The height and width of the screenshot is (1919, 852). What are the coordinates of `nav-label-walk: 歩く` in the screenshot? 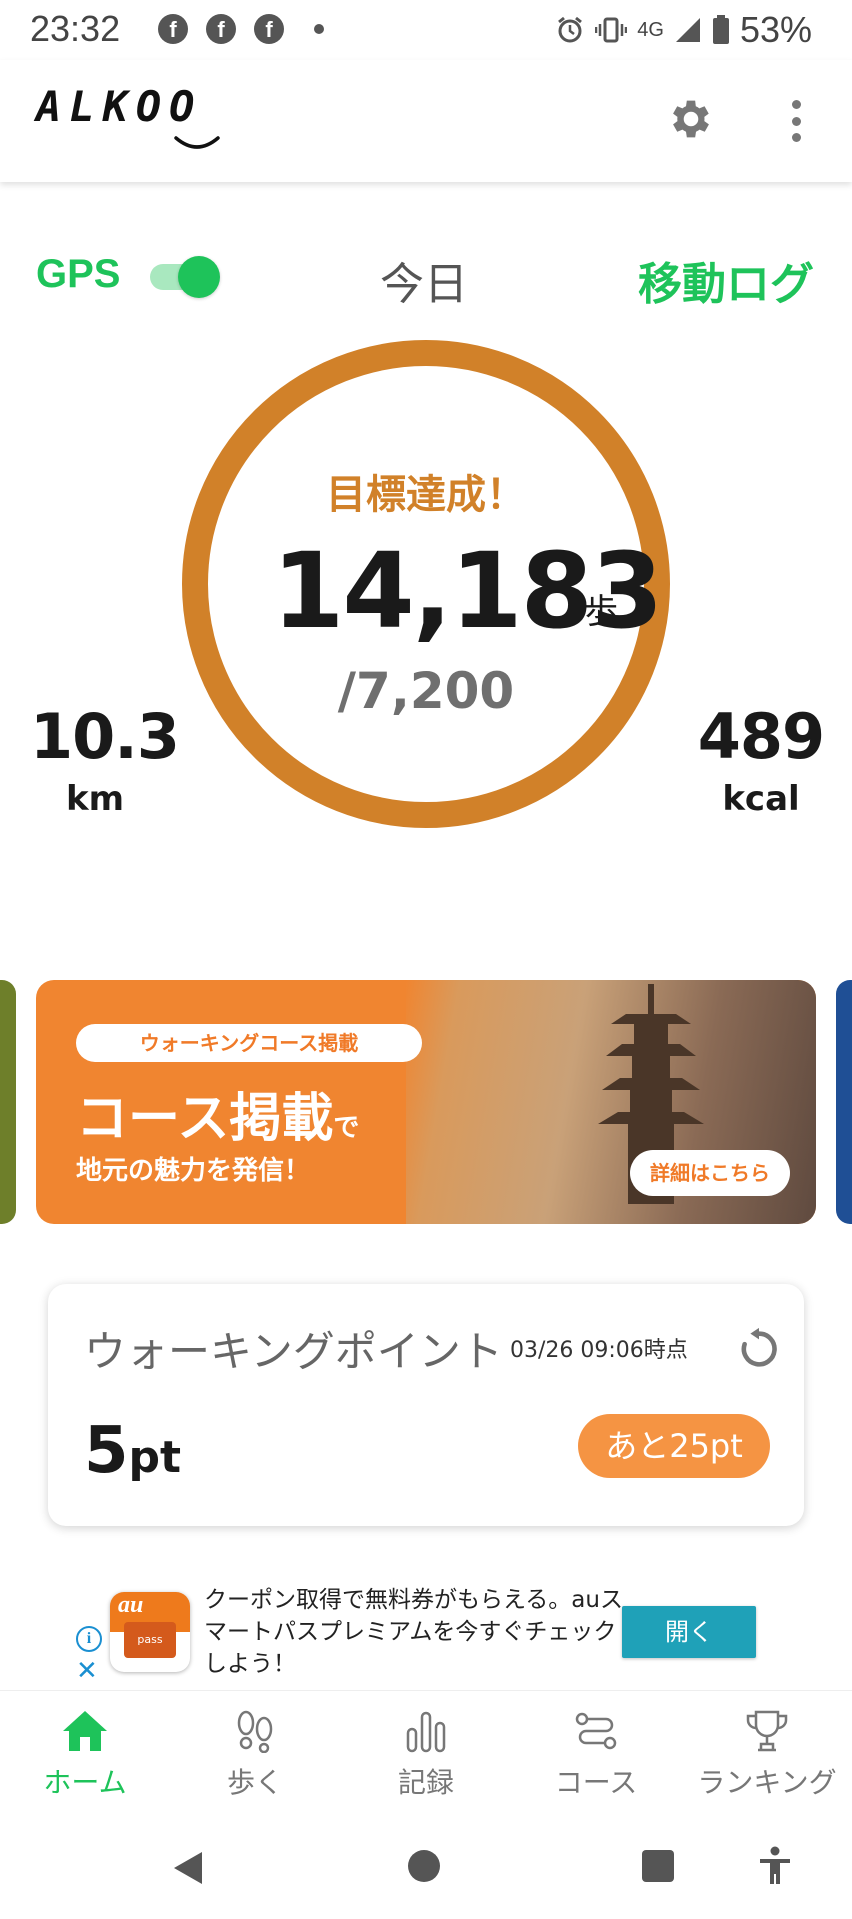 It's located at (254, 1782).